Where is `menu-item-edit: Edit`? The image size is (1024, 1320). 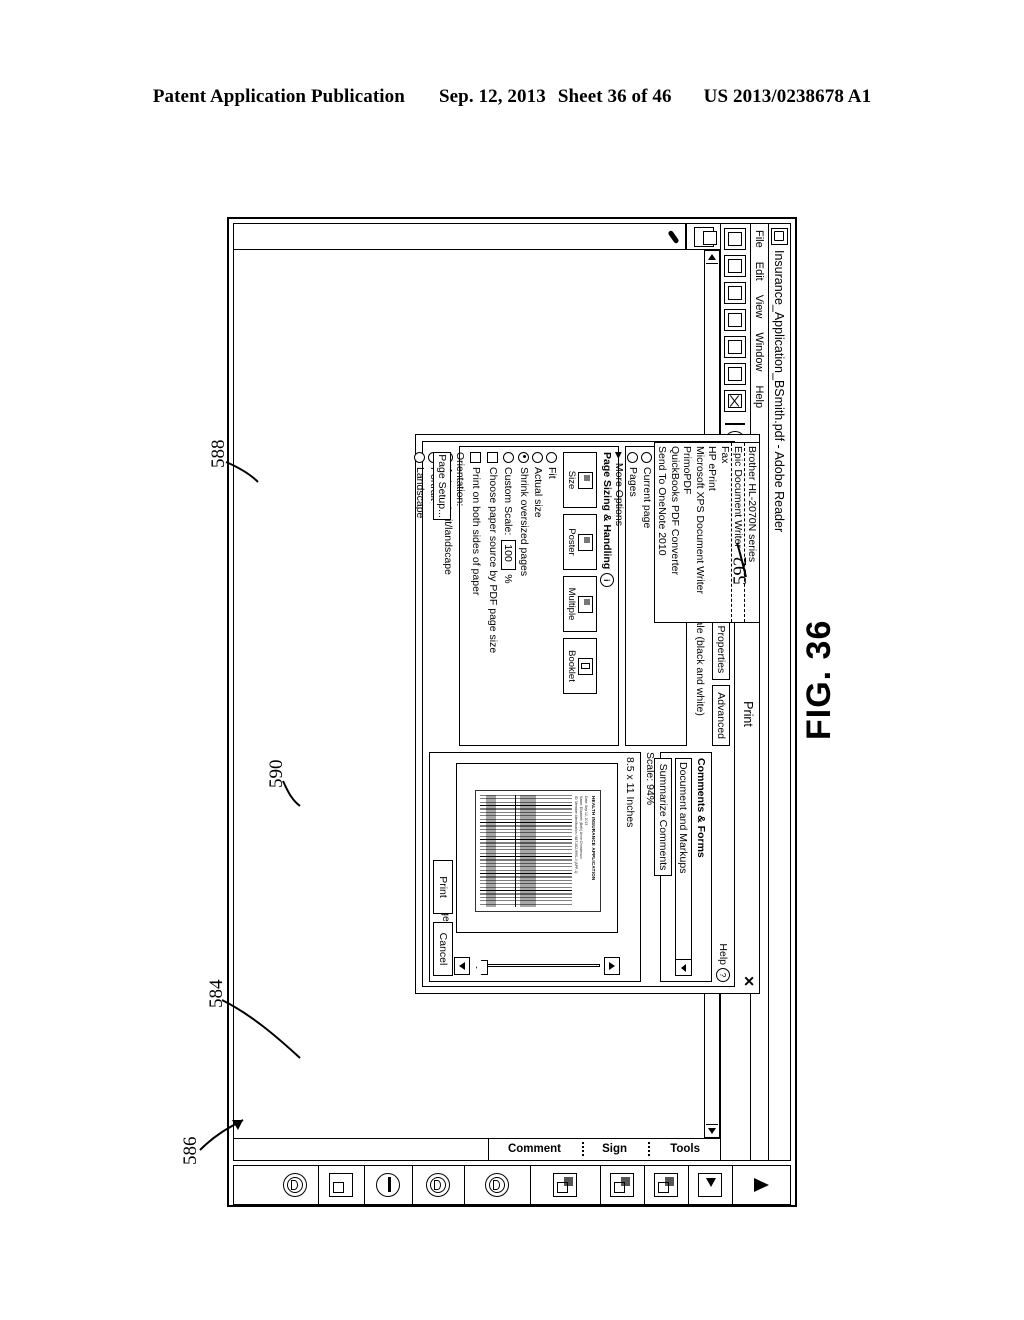
menu-item-edit: Edit is located at coordinates (760, 271).